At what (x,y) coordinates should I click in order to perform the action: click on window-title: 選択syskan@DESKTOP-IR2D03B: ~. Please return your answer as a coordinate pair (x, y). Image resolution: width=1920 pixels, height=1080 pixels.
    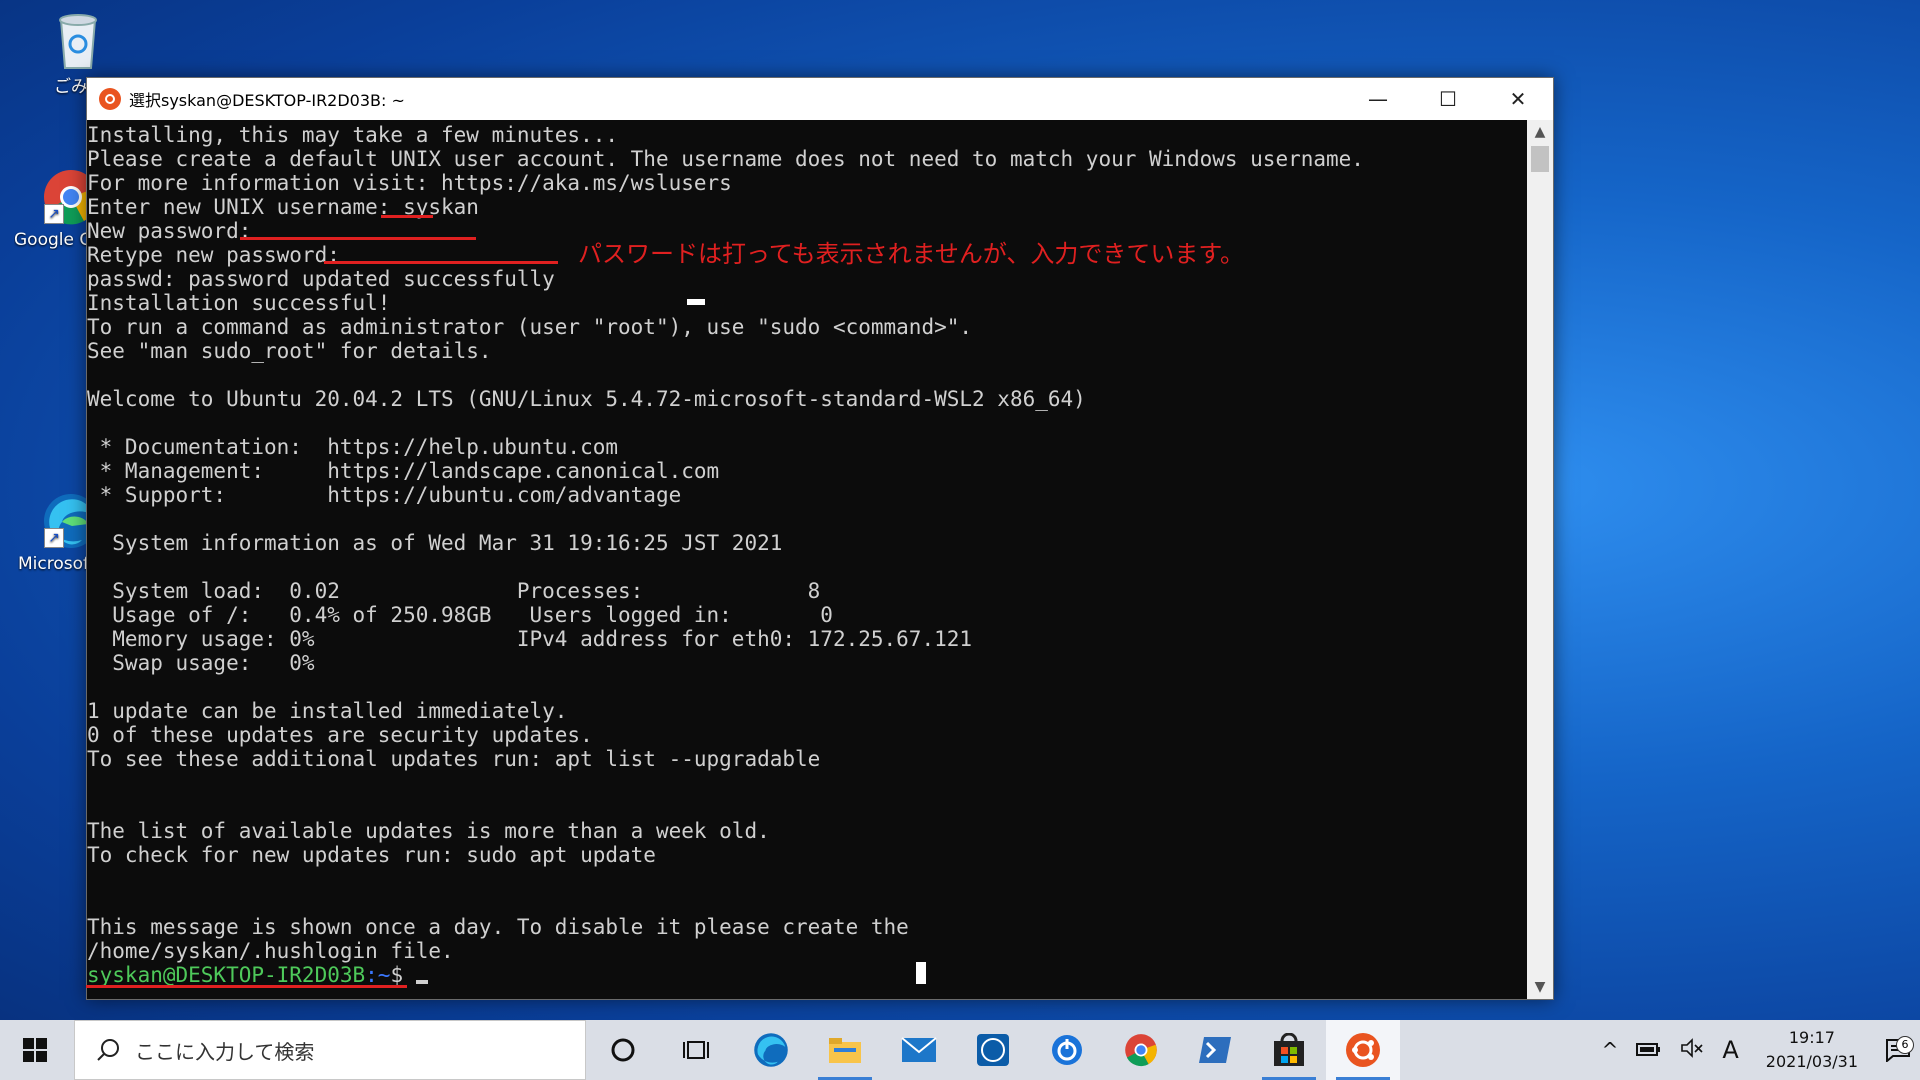
    Looking at the image, I should click on (267, 100).